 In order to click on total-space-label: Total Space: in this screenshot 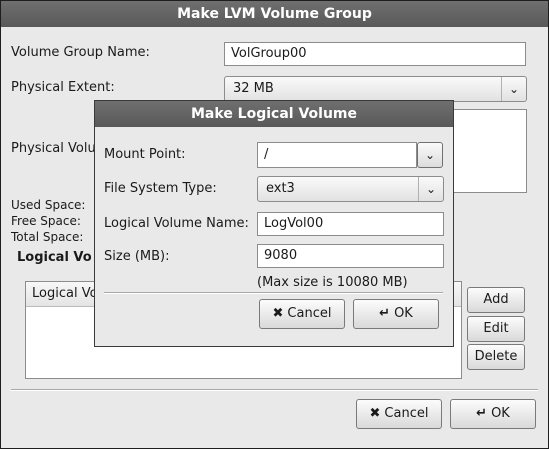, I will do `click(47, 237)`.